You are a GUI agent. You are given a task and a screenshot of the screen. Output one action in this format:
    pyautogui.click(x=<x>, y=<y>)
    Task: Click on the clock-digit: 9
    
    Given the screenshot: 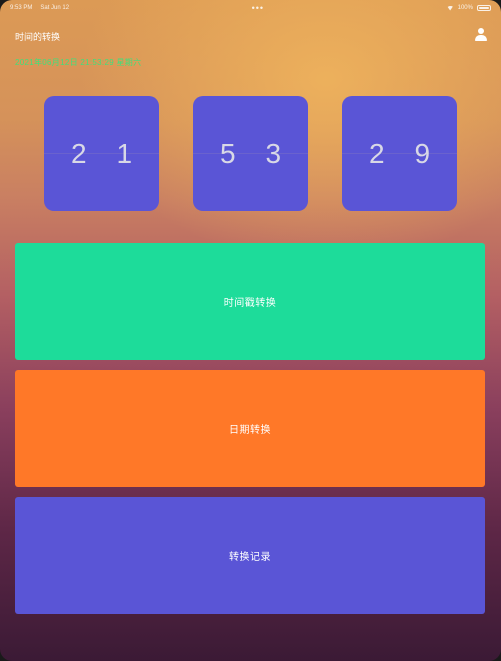 What is the action you would take?
    pyautogui.click(x=422, y=153)
    